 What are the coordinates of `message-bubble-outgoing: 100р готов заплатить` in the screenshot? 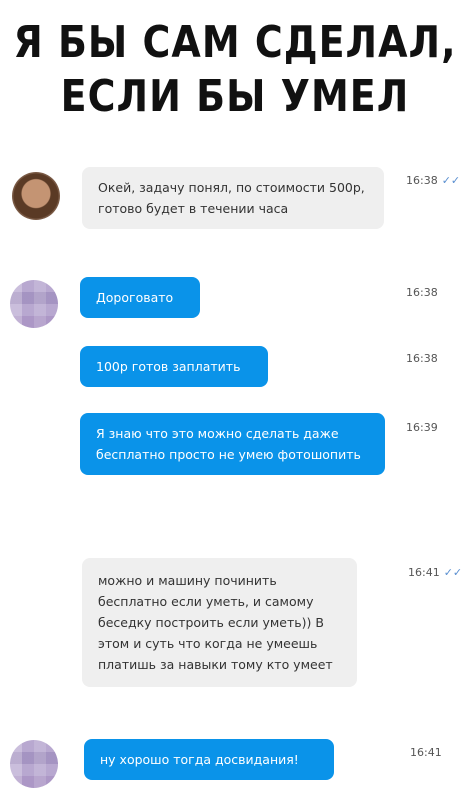 It's located at (174, 366).